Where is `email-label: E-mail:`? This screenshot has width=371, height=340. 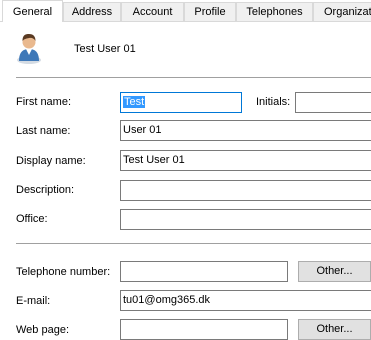
email-label: E-mail: is located at coordinates (33, 301).